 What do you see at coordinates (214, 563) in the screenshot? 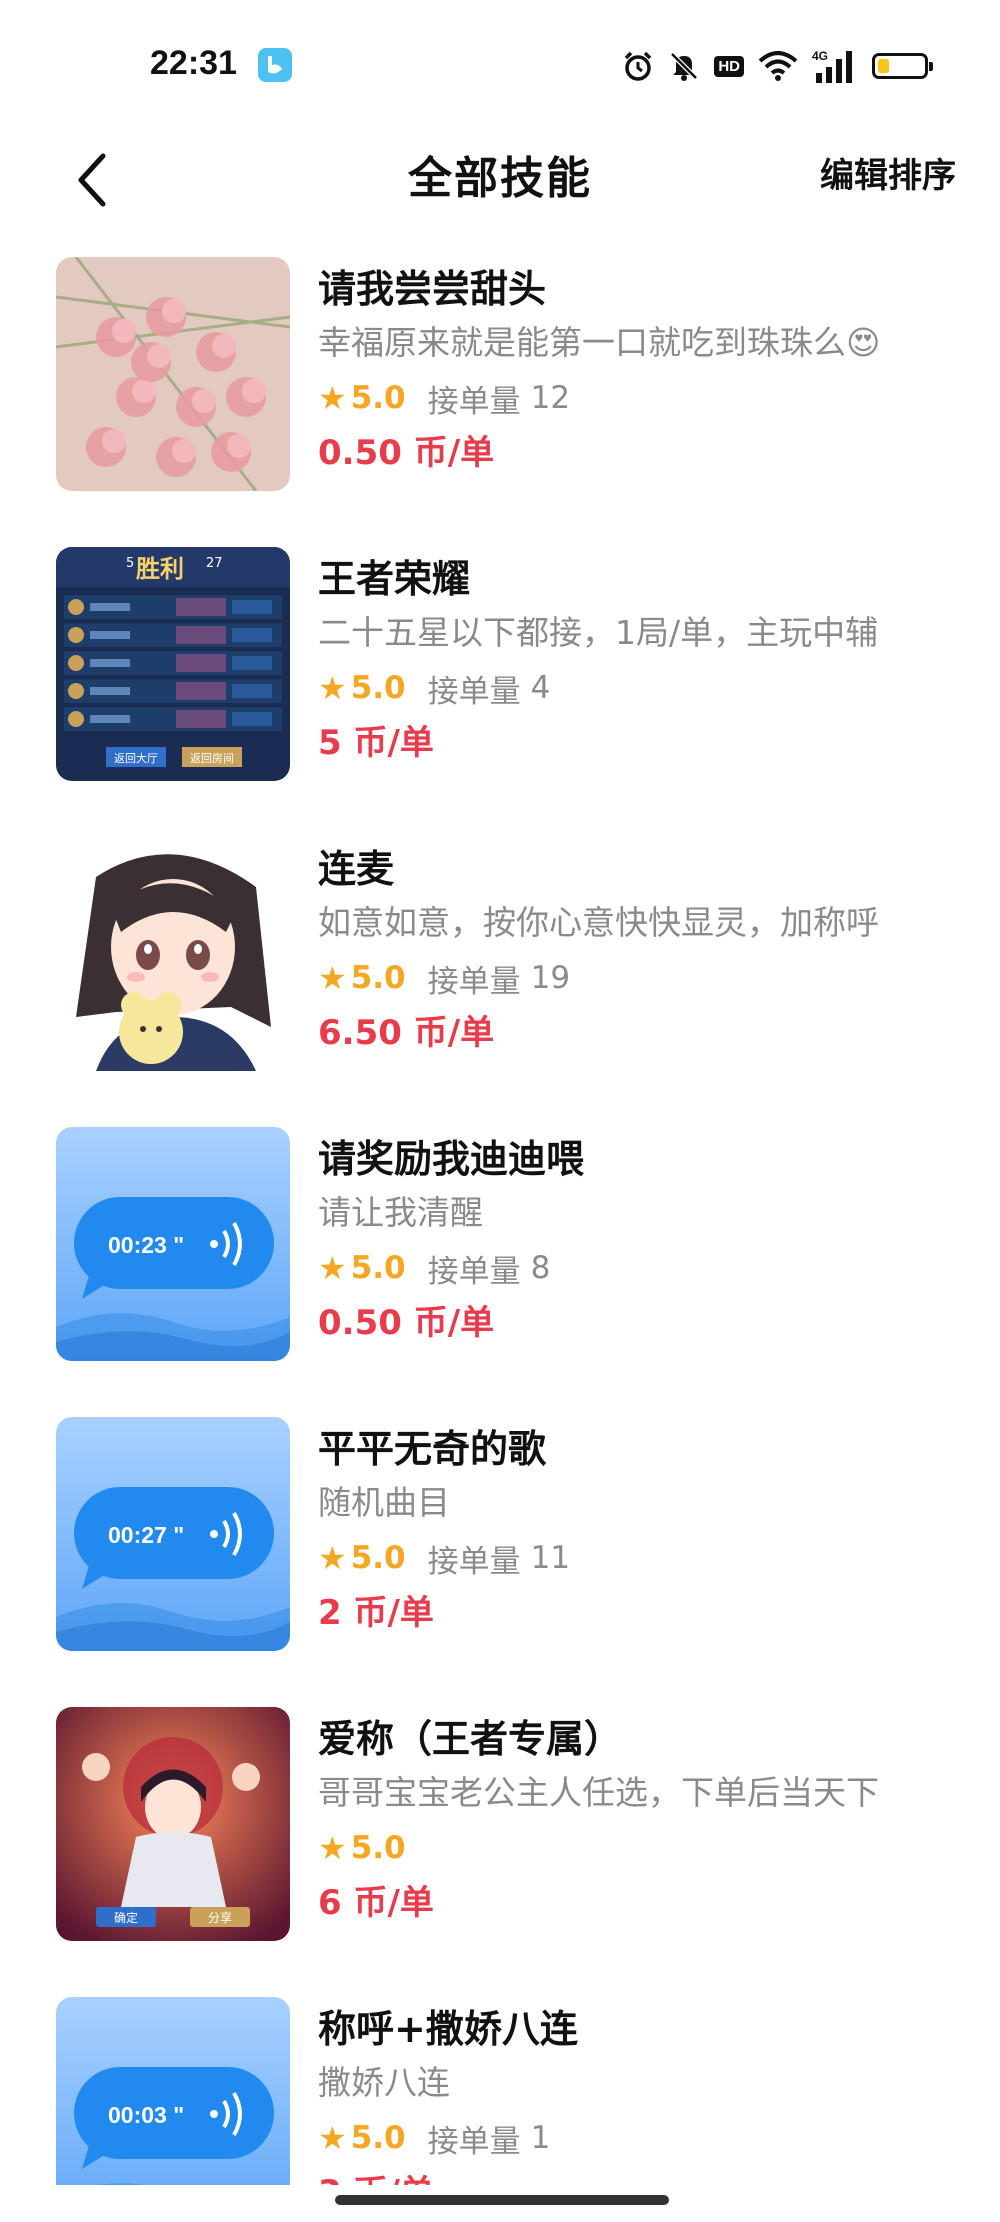
I see `score-right: 27` at bounding box center [214, 563].